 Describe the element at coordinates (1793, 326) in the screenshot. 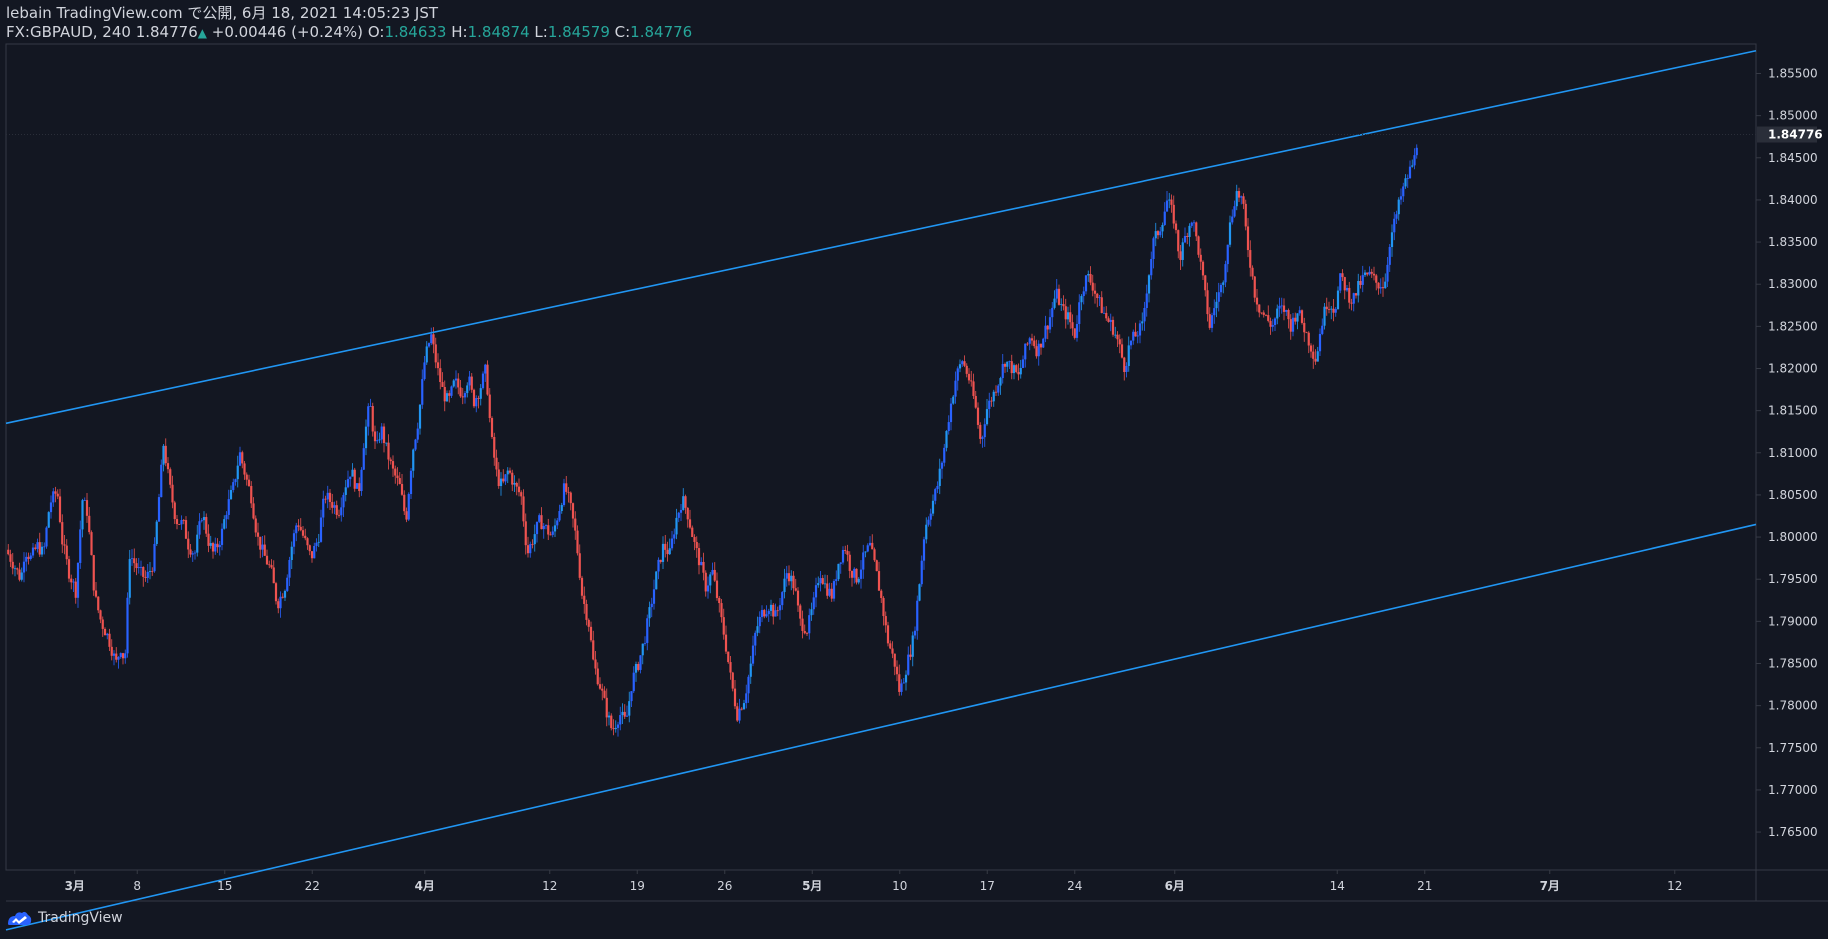

I see `y-tick-label: 1.82500` at that location.